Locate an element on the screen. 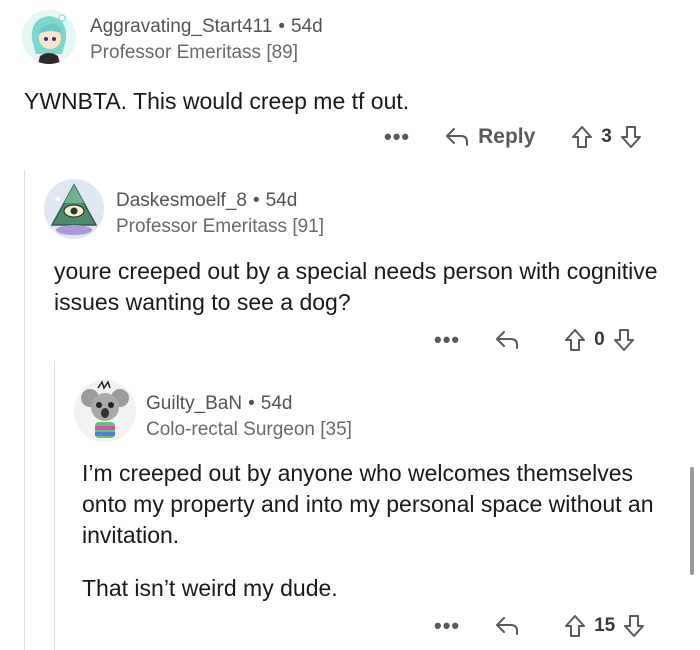  reply-label: Reply is located at coordinates (507, 136).